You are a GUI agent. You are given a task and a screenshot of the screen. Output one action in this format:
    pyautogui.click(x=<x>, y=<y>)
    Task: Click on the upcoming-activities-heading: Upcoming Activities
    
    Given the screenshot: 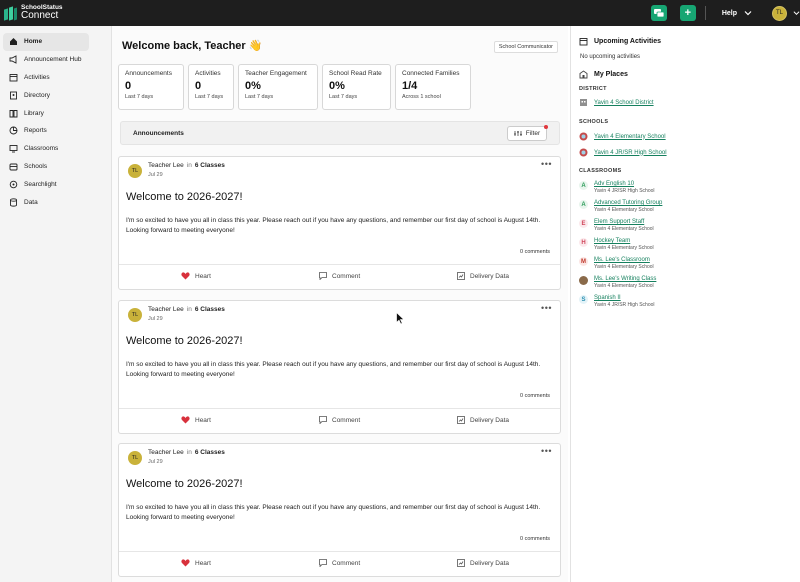 What is the action you would take?
    pyautogui.click(x=620, y=41)
    